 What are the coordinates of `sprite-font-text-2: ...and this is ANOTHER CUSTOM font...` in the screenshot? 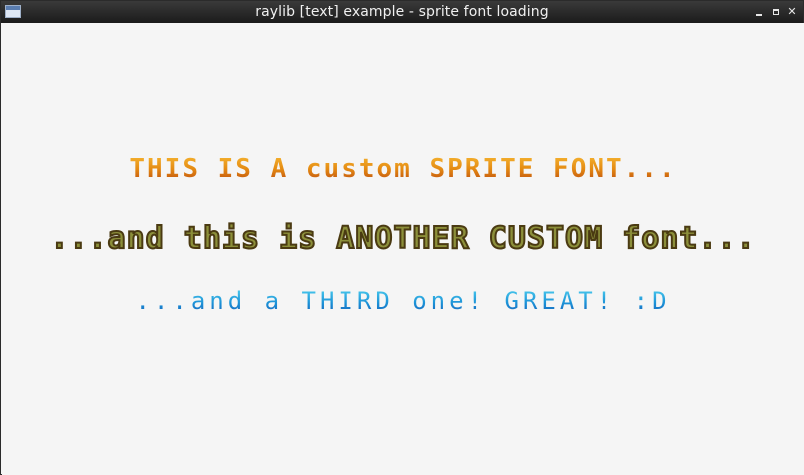 It's located at (402, 238).